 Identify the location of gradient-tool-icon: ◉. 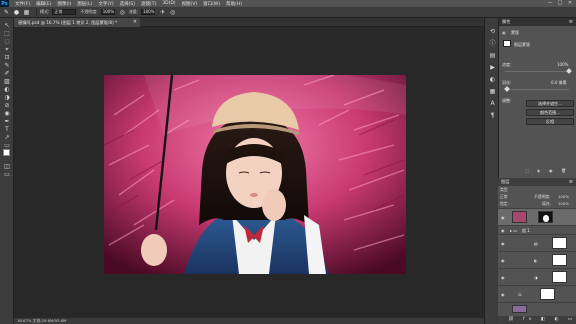
(7, 114).